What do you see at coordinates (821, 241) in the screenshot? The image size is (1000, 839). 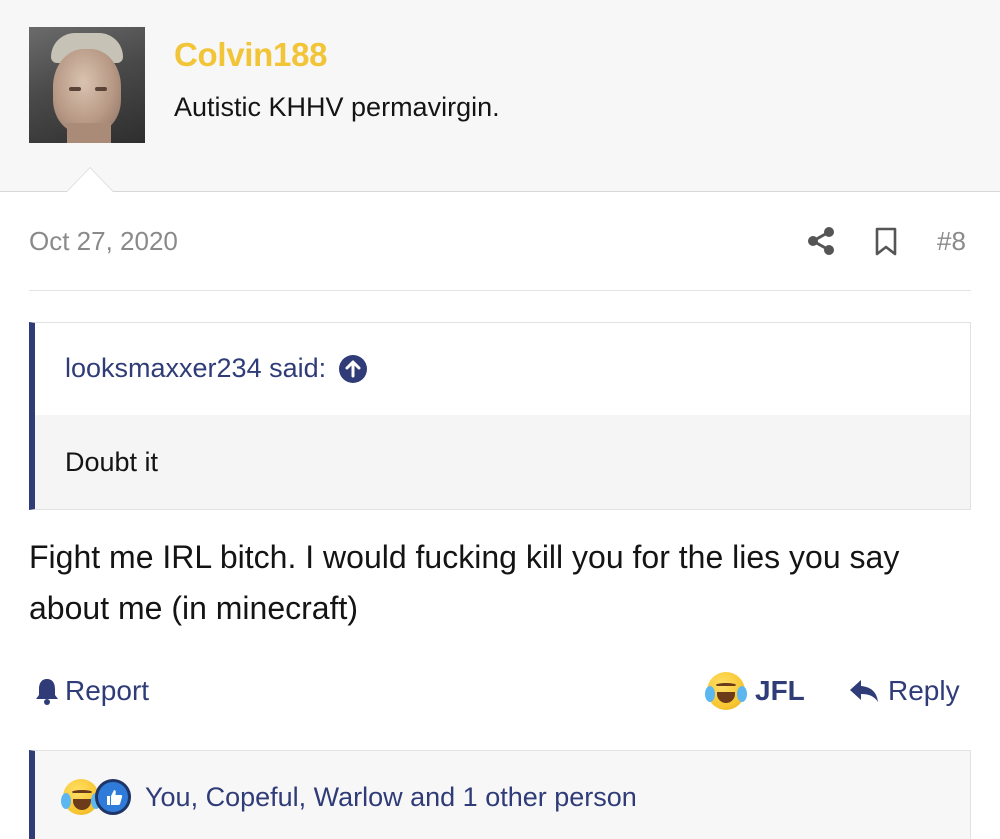 I see `share-icon` at bounding box center [821, 241].